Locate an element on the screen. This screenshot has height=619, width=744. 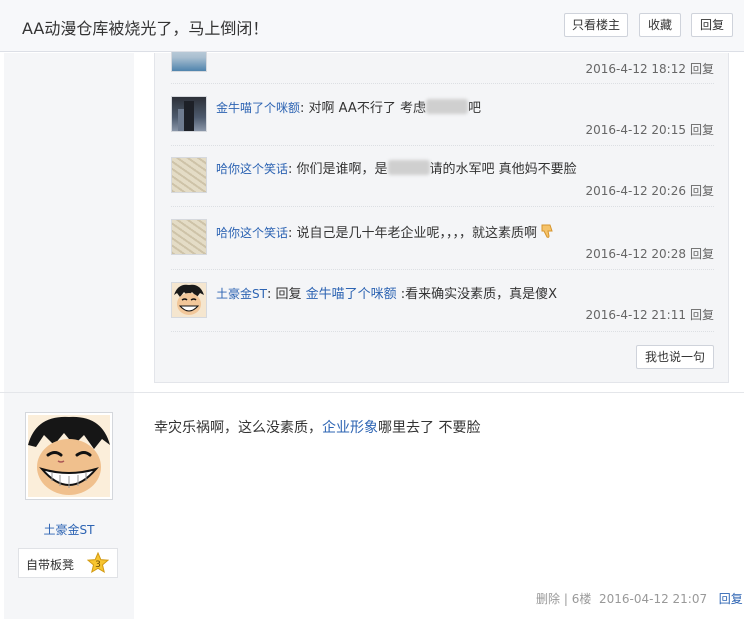
sub-reply-reply-word: 回复 is located at coordinates (288, 294).